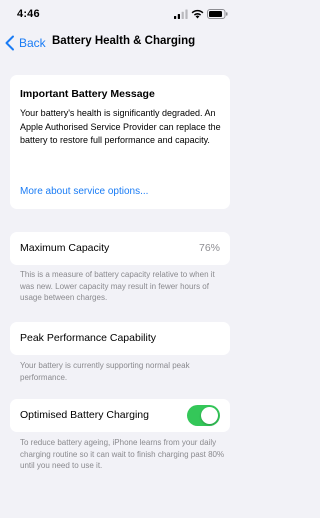  I want to click on maximum-capacity-value: 76%, so click(209, 248).